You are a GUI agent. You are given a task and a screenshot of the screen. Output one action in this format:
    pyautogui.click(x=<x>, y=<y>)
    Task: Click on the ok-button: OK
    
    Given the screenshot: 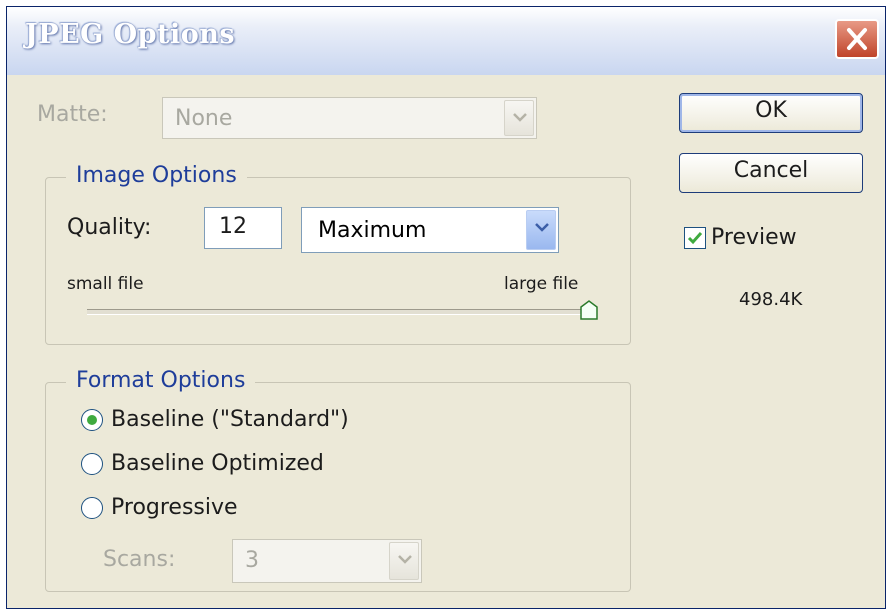 What is the action you would take?
    pyautogui.click(x=771, y=113)
    